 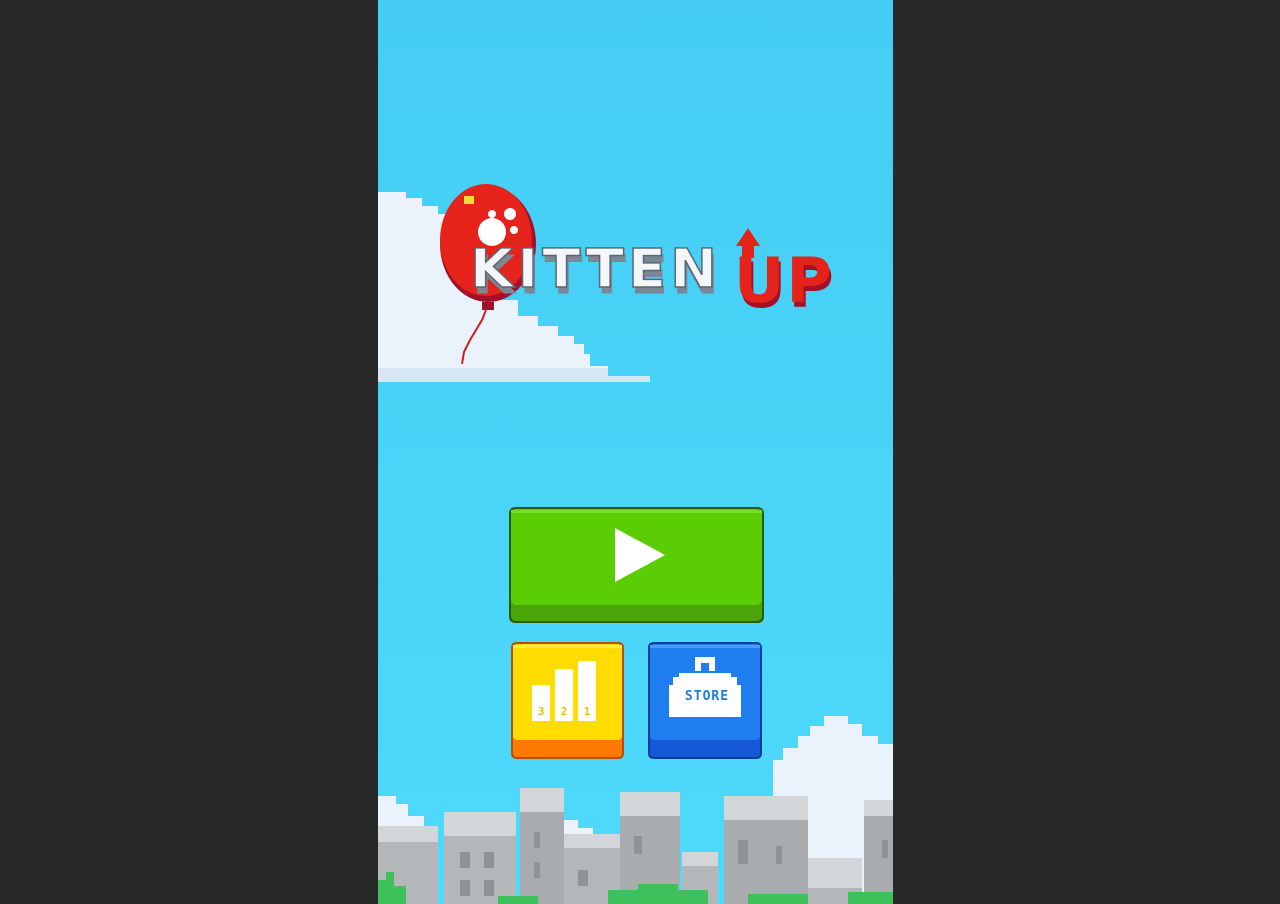 What do you see at coordinates (541, 711) in the screenshot?
I see `rank-label-3: 3` at bounding box center [541, 711].